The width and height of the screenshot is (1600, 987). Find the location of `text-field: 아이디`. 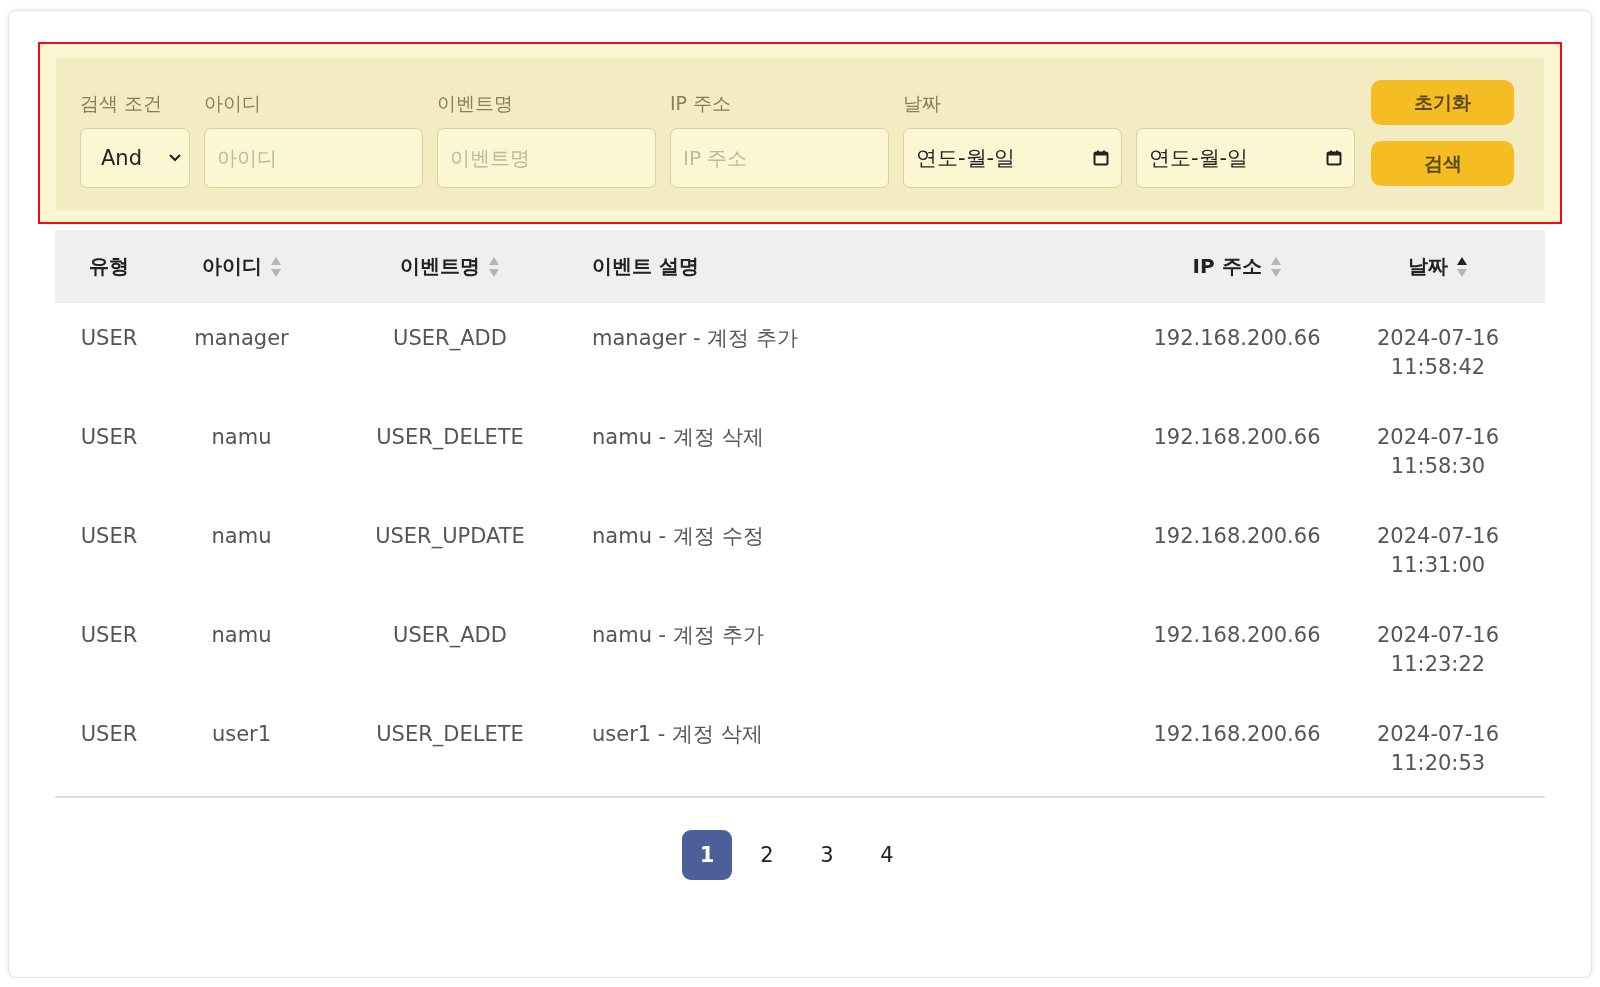

text-field: 아이디 is located at coordinates (313, 158).